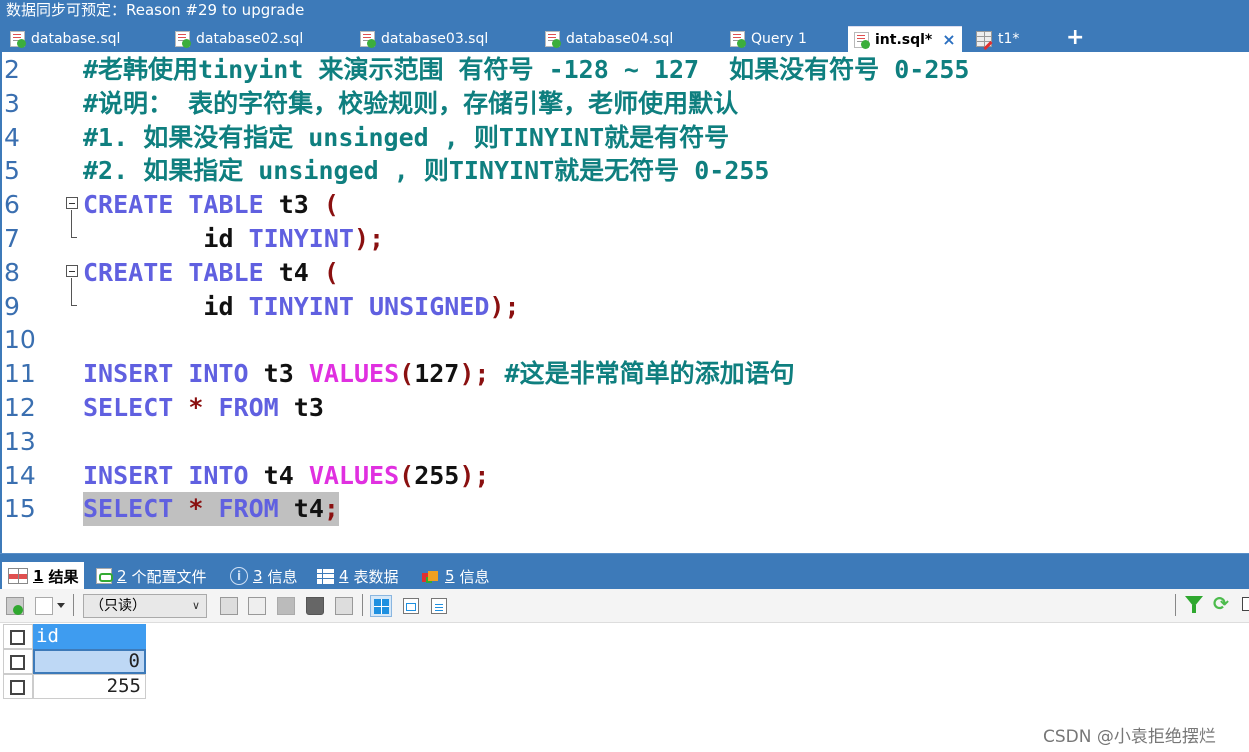 Image resolution: width=1249 pixels, height=752 pixels. Describe the element at coordinates (20, 509) in the screenshot. I see `line-number: 15` at that location.